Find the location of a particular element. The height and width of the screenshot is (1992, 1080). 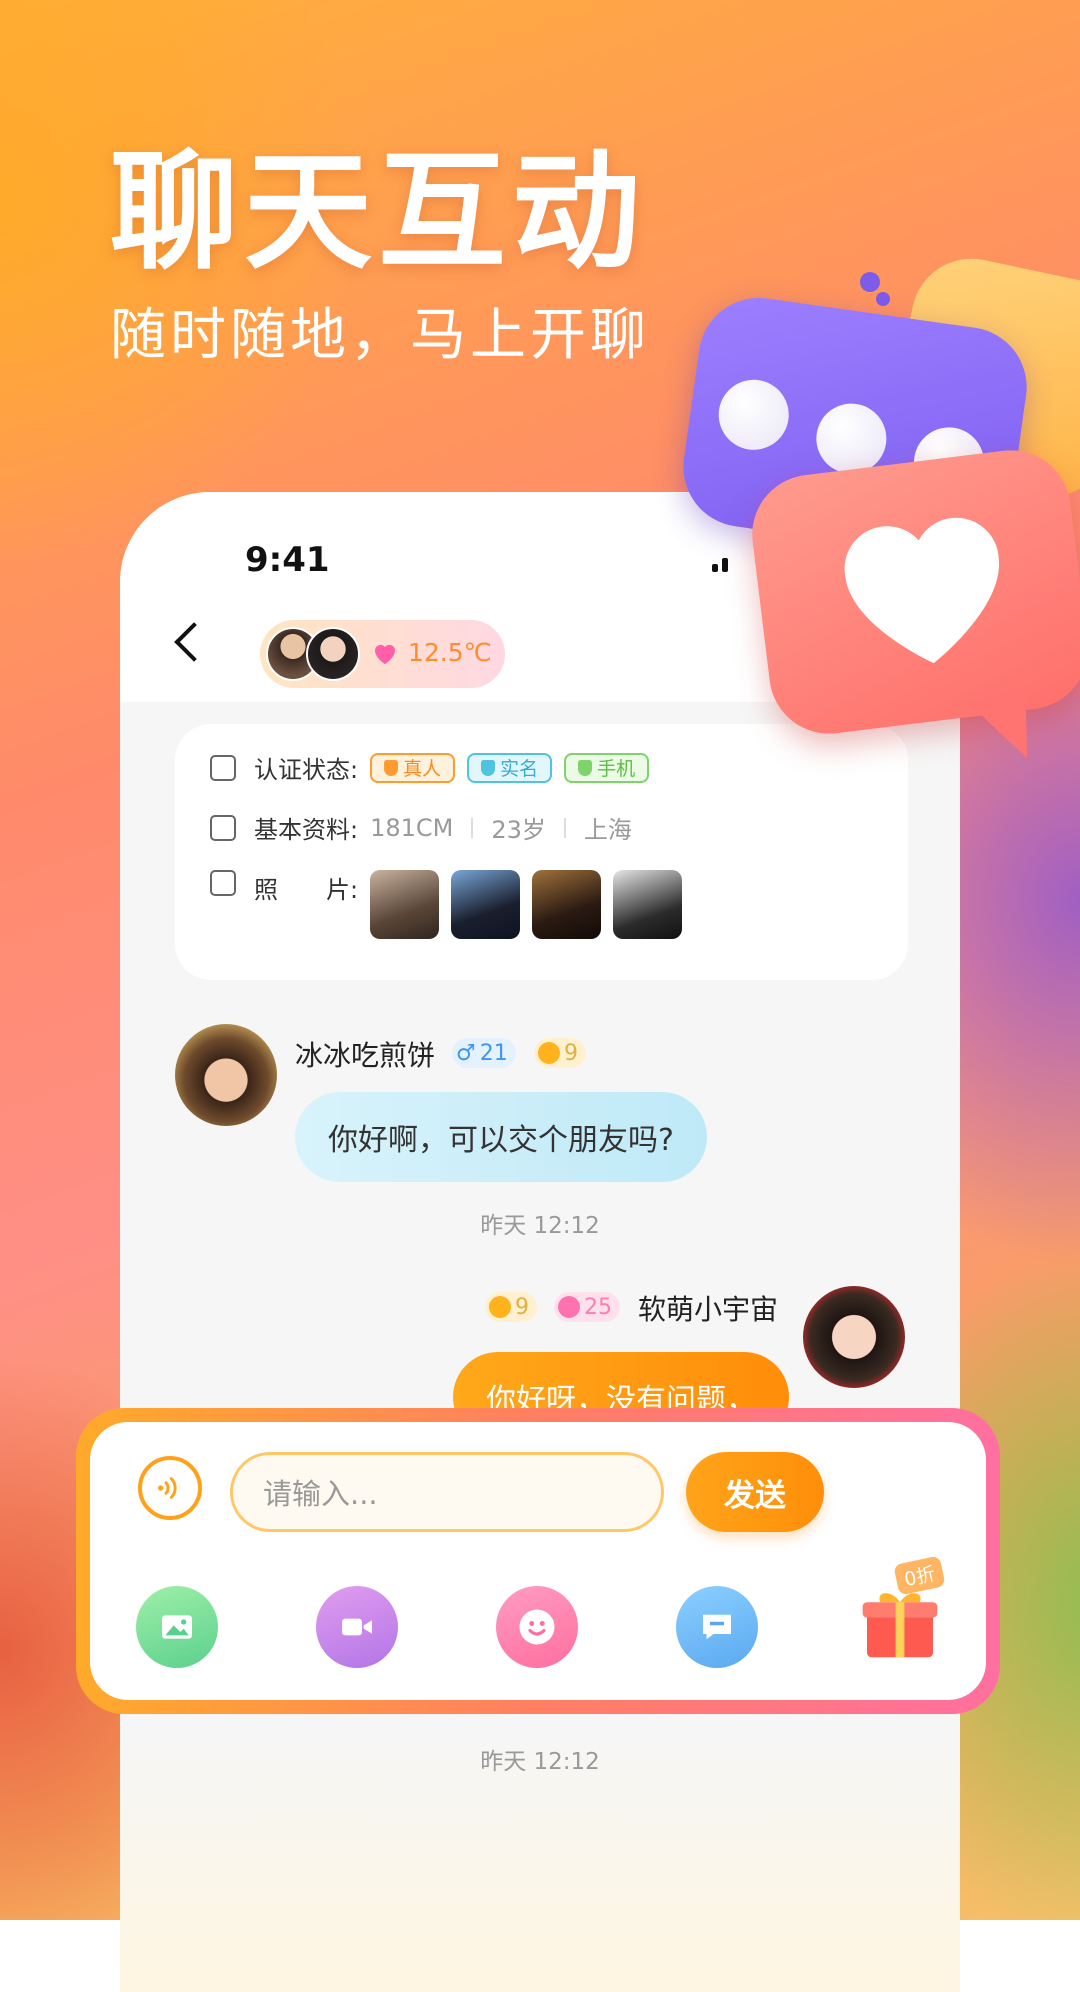

video-call-button is located at coordinates (357, 1627).